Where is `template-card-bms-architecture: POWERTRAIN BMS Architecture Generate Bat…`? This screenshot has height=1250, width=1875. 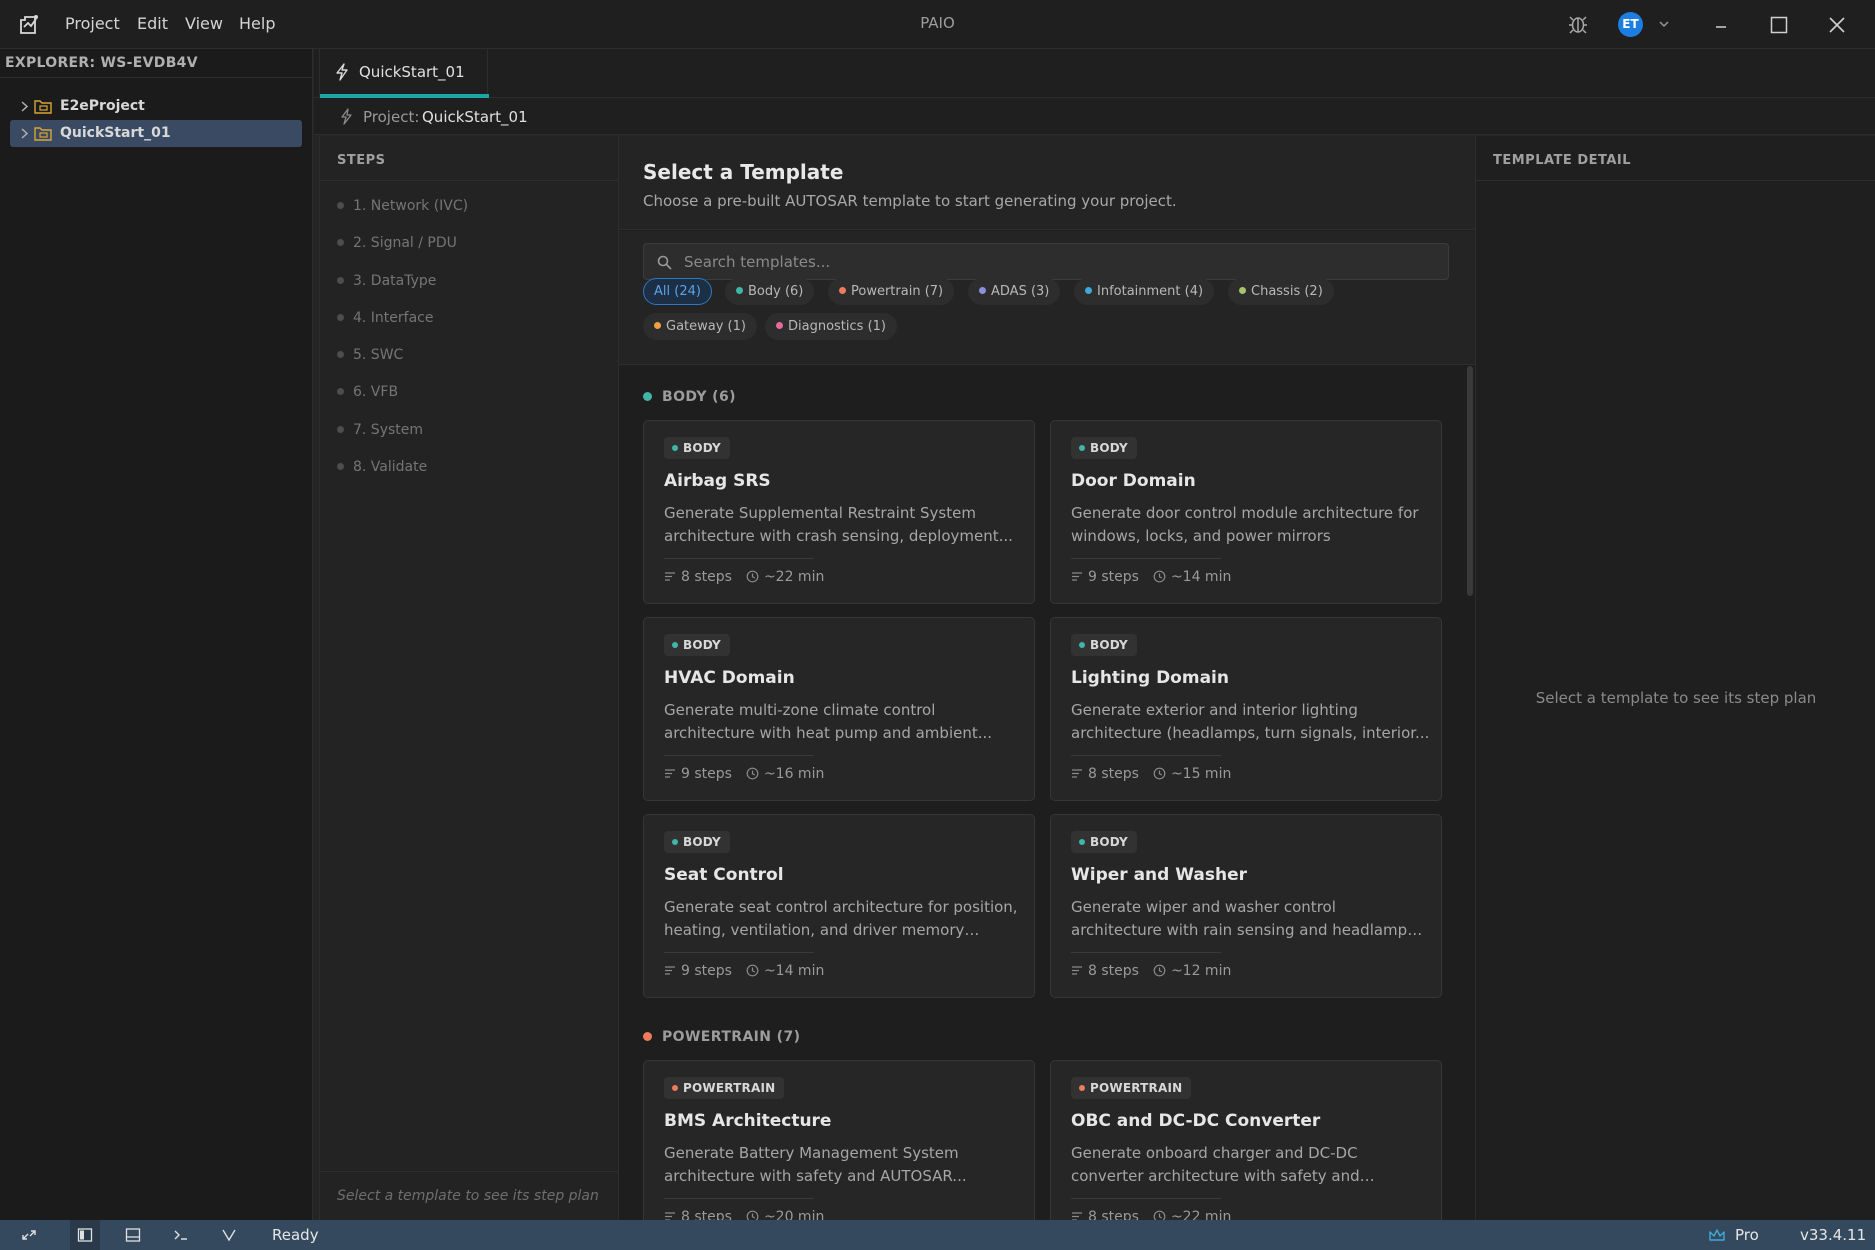
template-card-bms-architecture: POWERTRAIN BMS Architecture Generate Bat… is located at coordinates (839, 1140).